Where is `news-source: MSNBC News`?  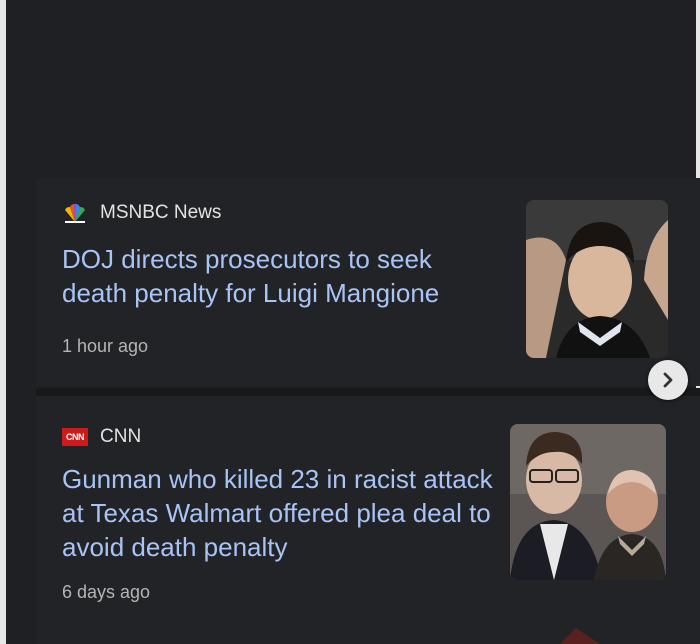
news-source: MSNBC News is located at coordinates (141, 213).